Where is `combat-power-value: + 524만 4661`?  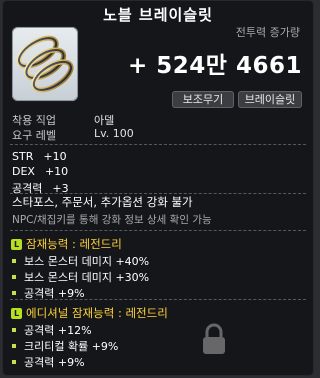 combat-power-value: + 524만 4661 is located at coordinates (215, 66).